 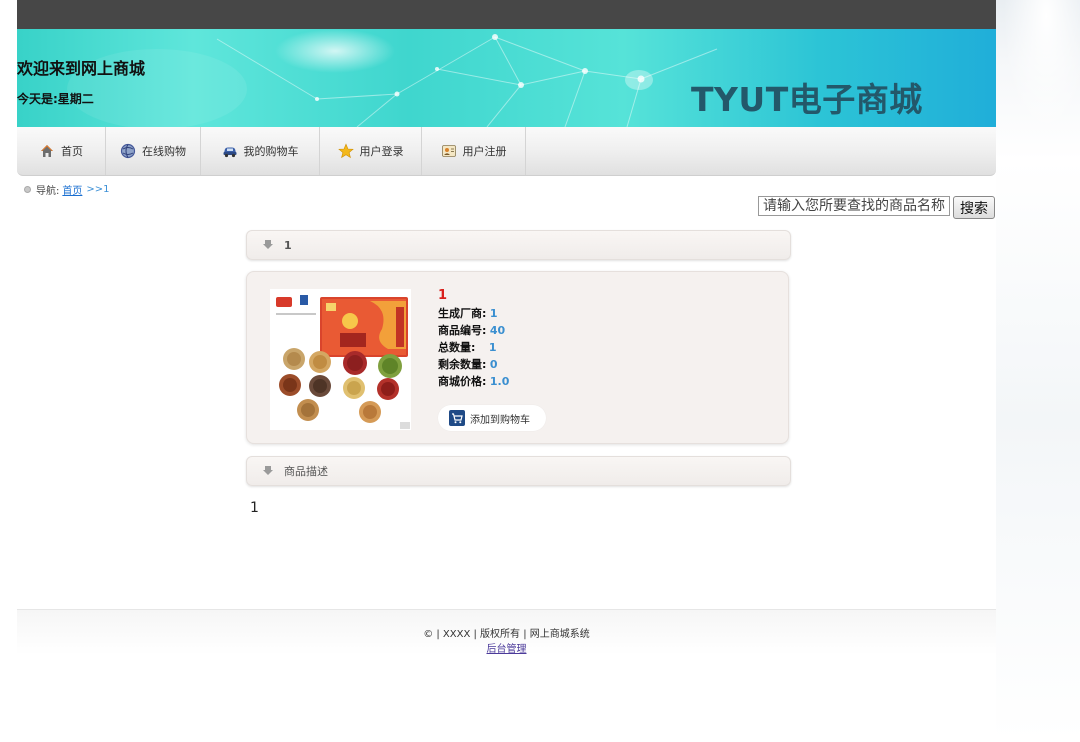 I want to click on product-section-title: 1, so click(x=288, y=245).